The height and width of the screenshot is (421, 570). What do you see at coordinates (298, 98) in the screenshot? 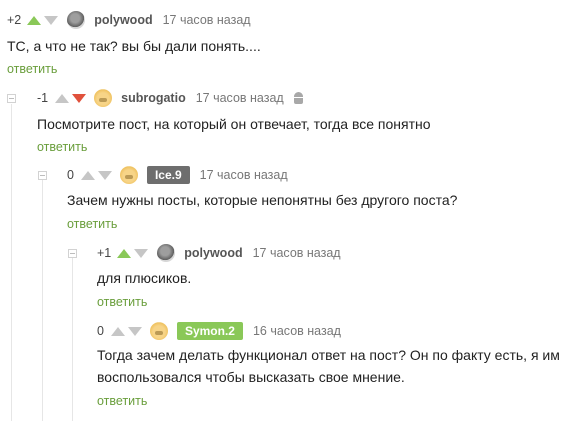
I see `android-icon` at bounding box center [298, 98].